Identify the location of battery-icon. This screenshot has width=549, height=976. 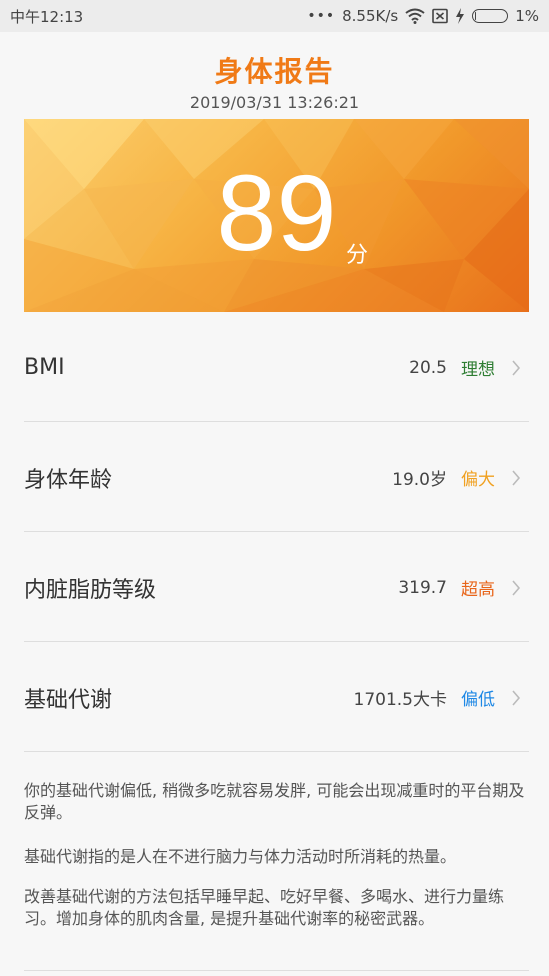
(490, 16).